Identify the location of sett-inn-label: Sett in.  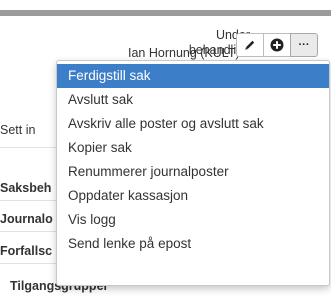
(18, 130).